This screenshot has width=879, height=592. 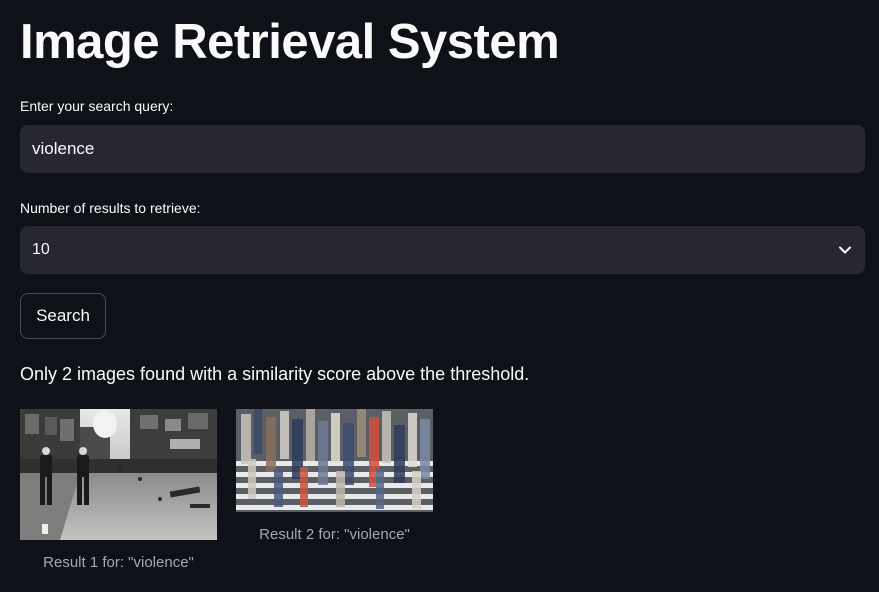 I want to click on search-button: Search, so click(x=63, y=316).